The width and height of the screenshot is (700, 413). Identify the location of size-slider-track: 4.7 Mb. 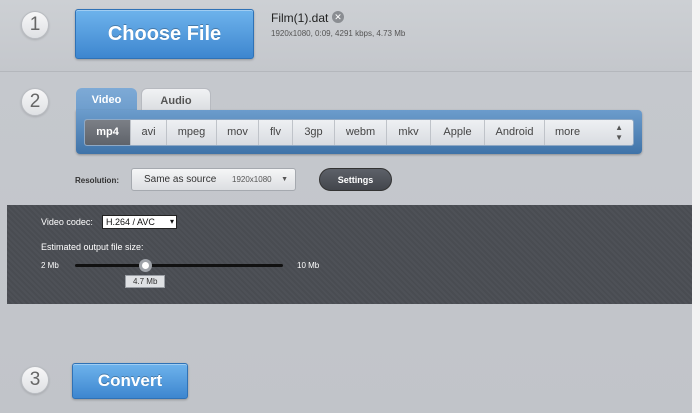
(179, 273).